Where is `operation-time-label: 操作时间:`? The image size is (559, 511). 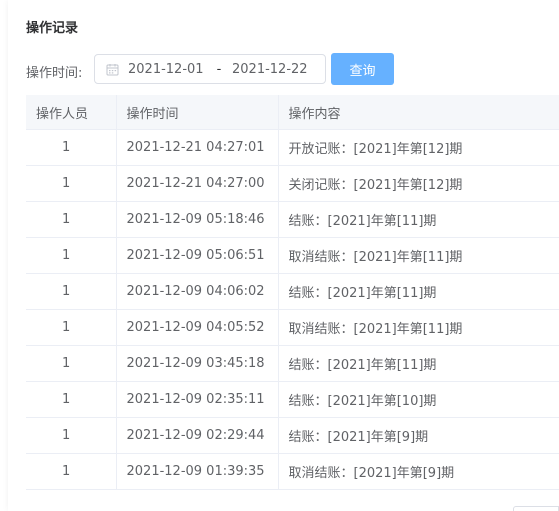 operation-time-label: 操作时间: is located at coordinates (54, 73).